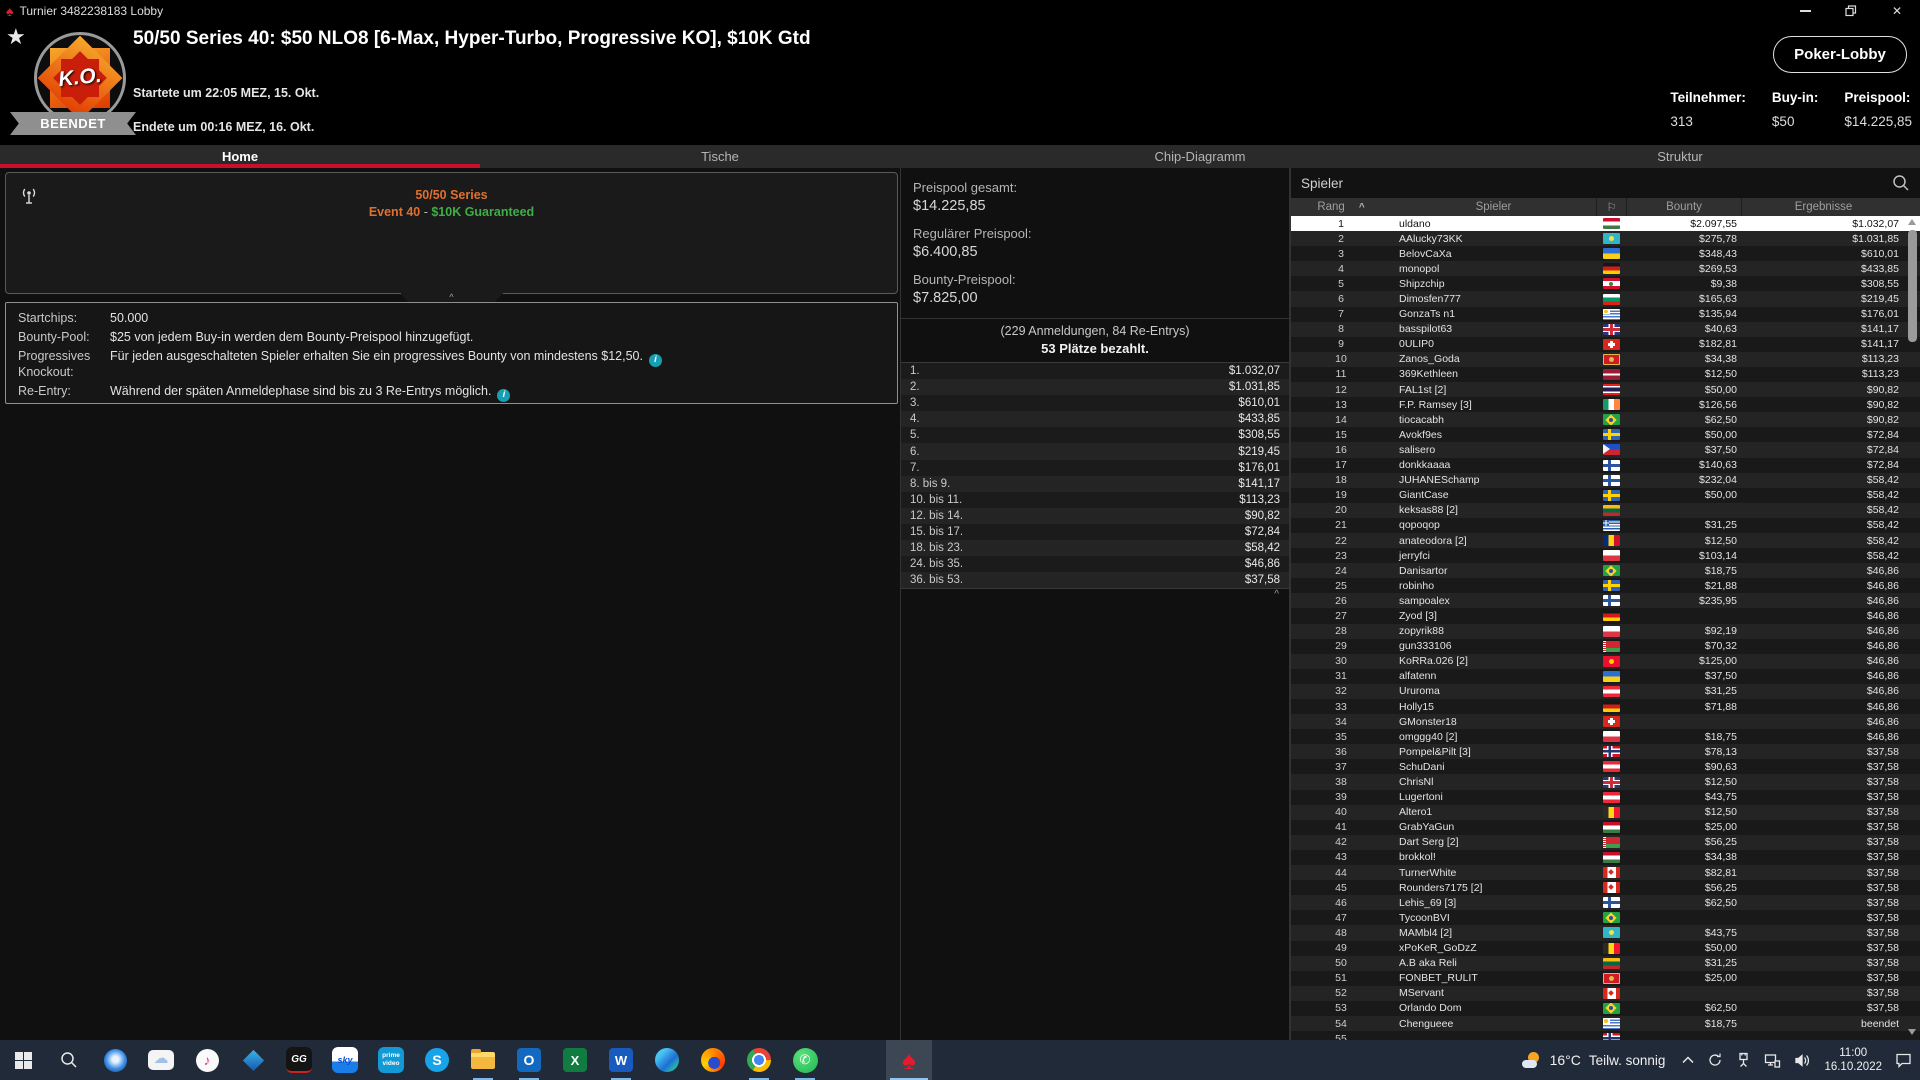 The height and width of the screenshot is (1080, 1920). What do you see at coordinates (1605, 873) in the screenshot?
I see `player-row: 44 TurnerWhite $82,81 $37,58` at bounding box center [1605, 873].